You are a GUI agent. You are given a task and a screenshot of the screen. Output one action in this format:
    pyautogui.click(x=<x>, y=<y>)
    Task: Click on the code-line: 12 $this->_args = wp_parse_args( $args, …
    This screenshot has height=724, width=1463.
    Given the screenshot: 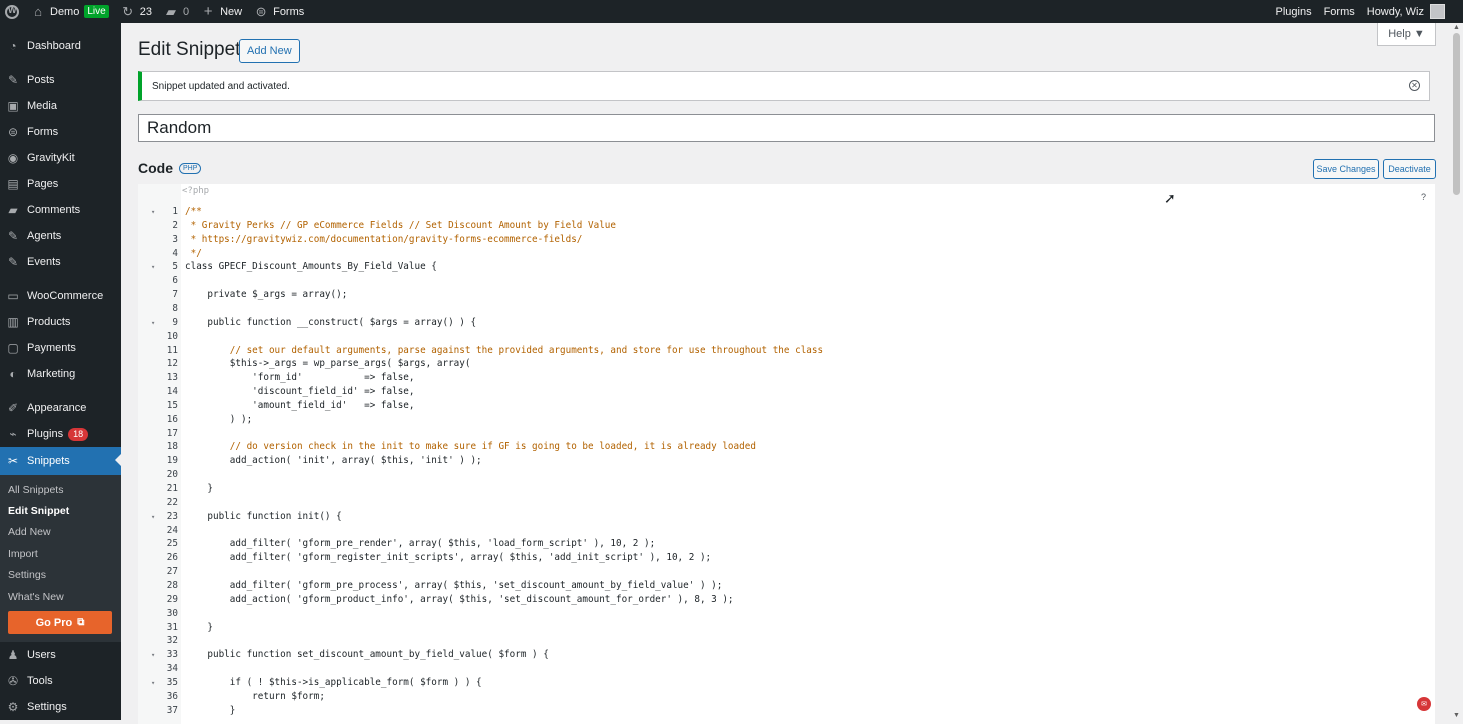 What is the action you would take?
    pyautogui.click(x=786, y=364)
    